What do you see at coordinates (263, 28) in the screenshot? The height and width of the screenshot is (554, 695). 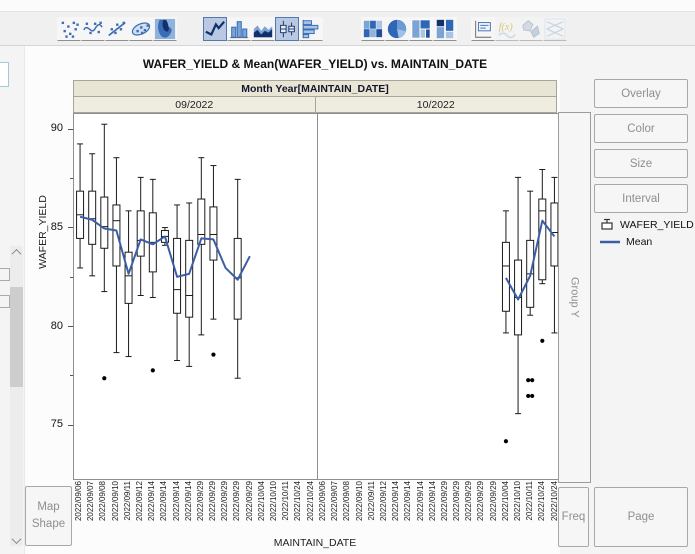 I see `area-icon` at bounding box center [263, 28].